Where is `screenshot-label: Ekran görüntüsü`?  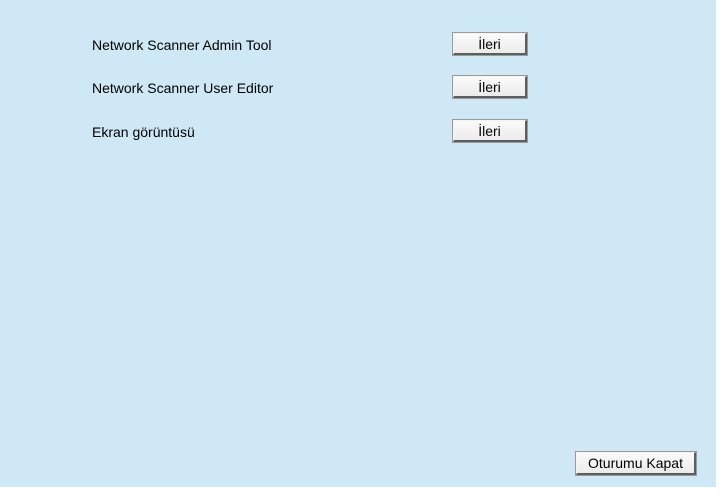 screenshot-label: Ekran görüntüsü is located at coordinates (143, 132).